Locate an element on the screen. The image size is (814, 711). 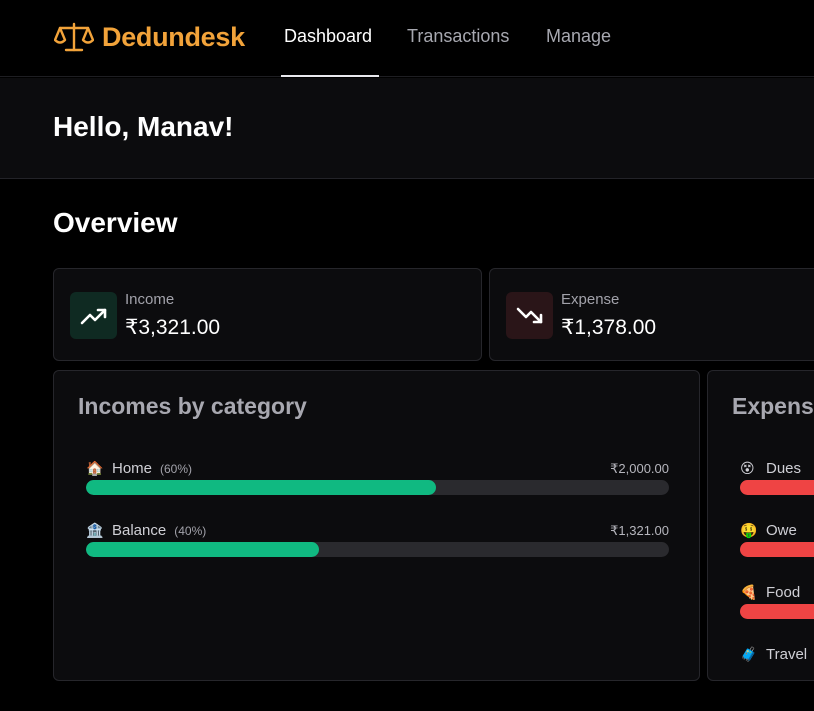
trending-up-icon is located at coordinates (93, 316).